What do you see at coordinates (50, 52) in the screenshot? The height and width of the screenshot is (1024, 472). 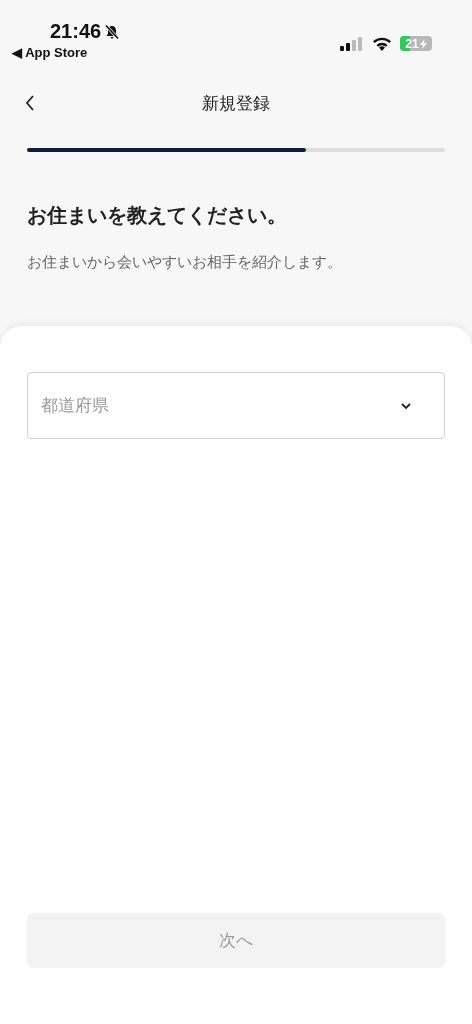 I see `back-to-app-link: ◀ App Store` at bounding box center [50, 52].